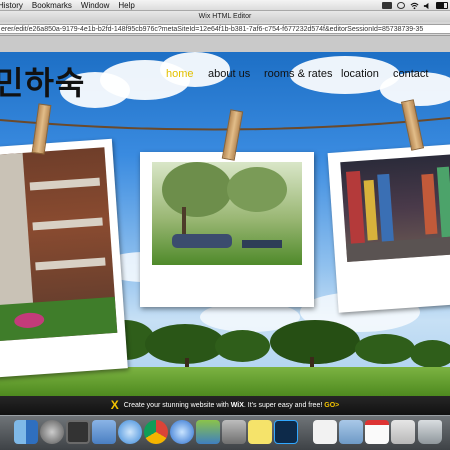  I want to click on building-photo, so click(59, 244).